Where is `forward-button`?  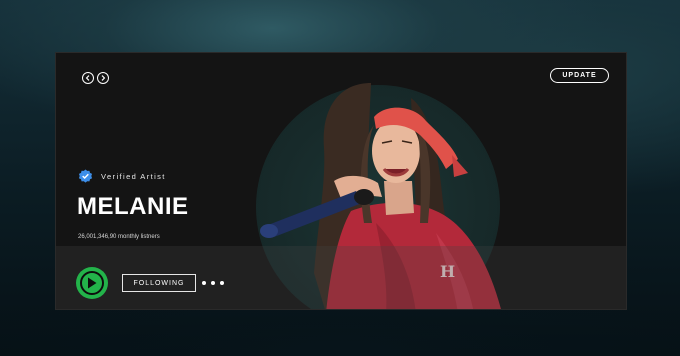 forward-button is located at coordinates (103, 78).